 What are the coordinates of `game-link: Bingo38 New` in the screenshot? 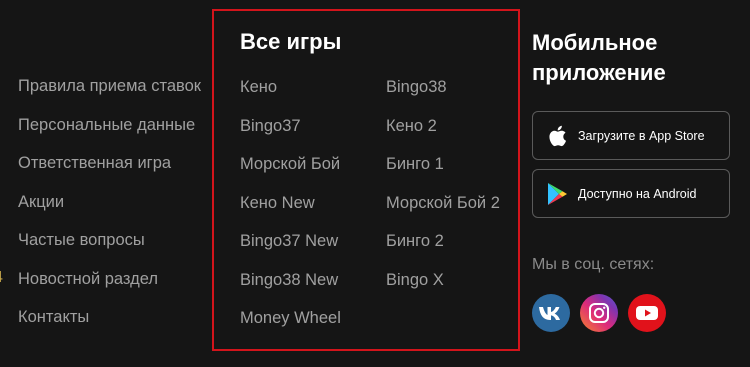 It's located at (289, 280).